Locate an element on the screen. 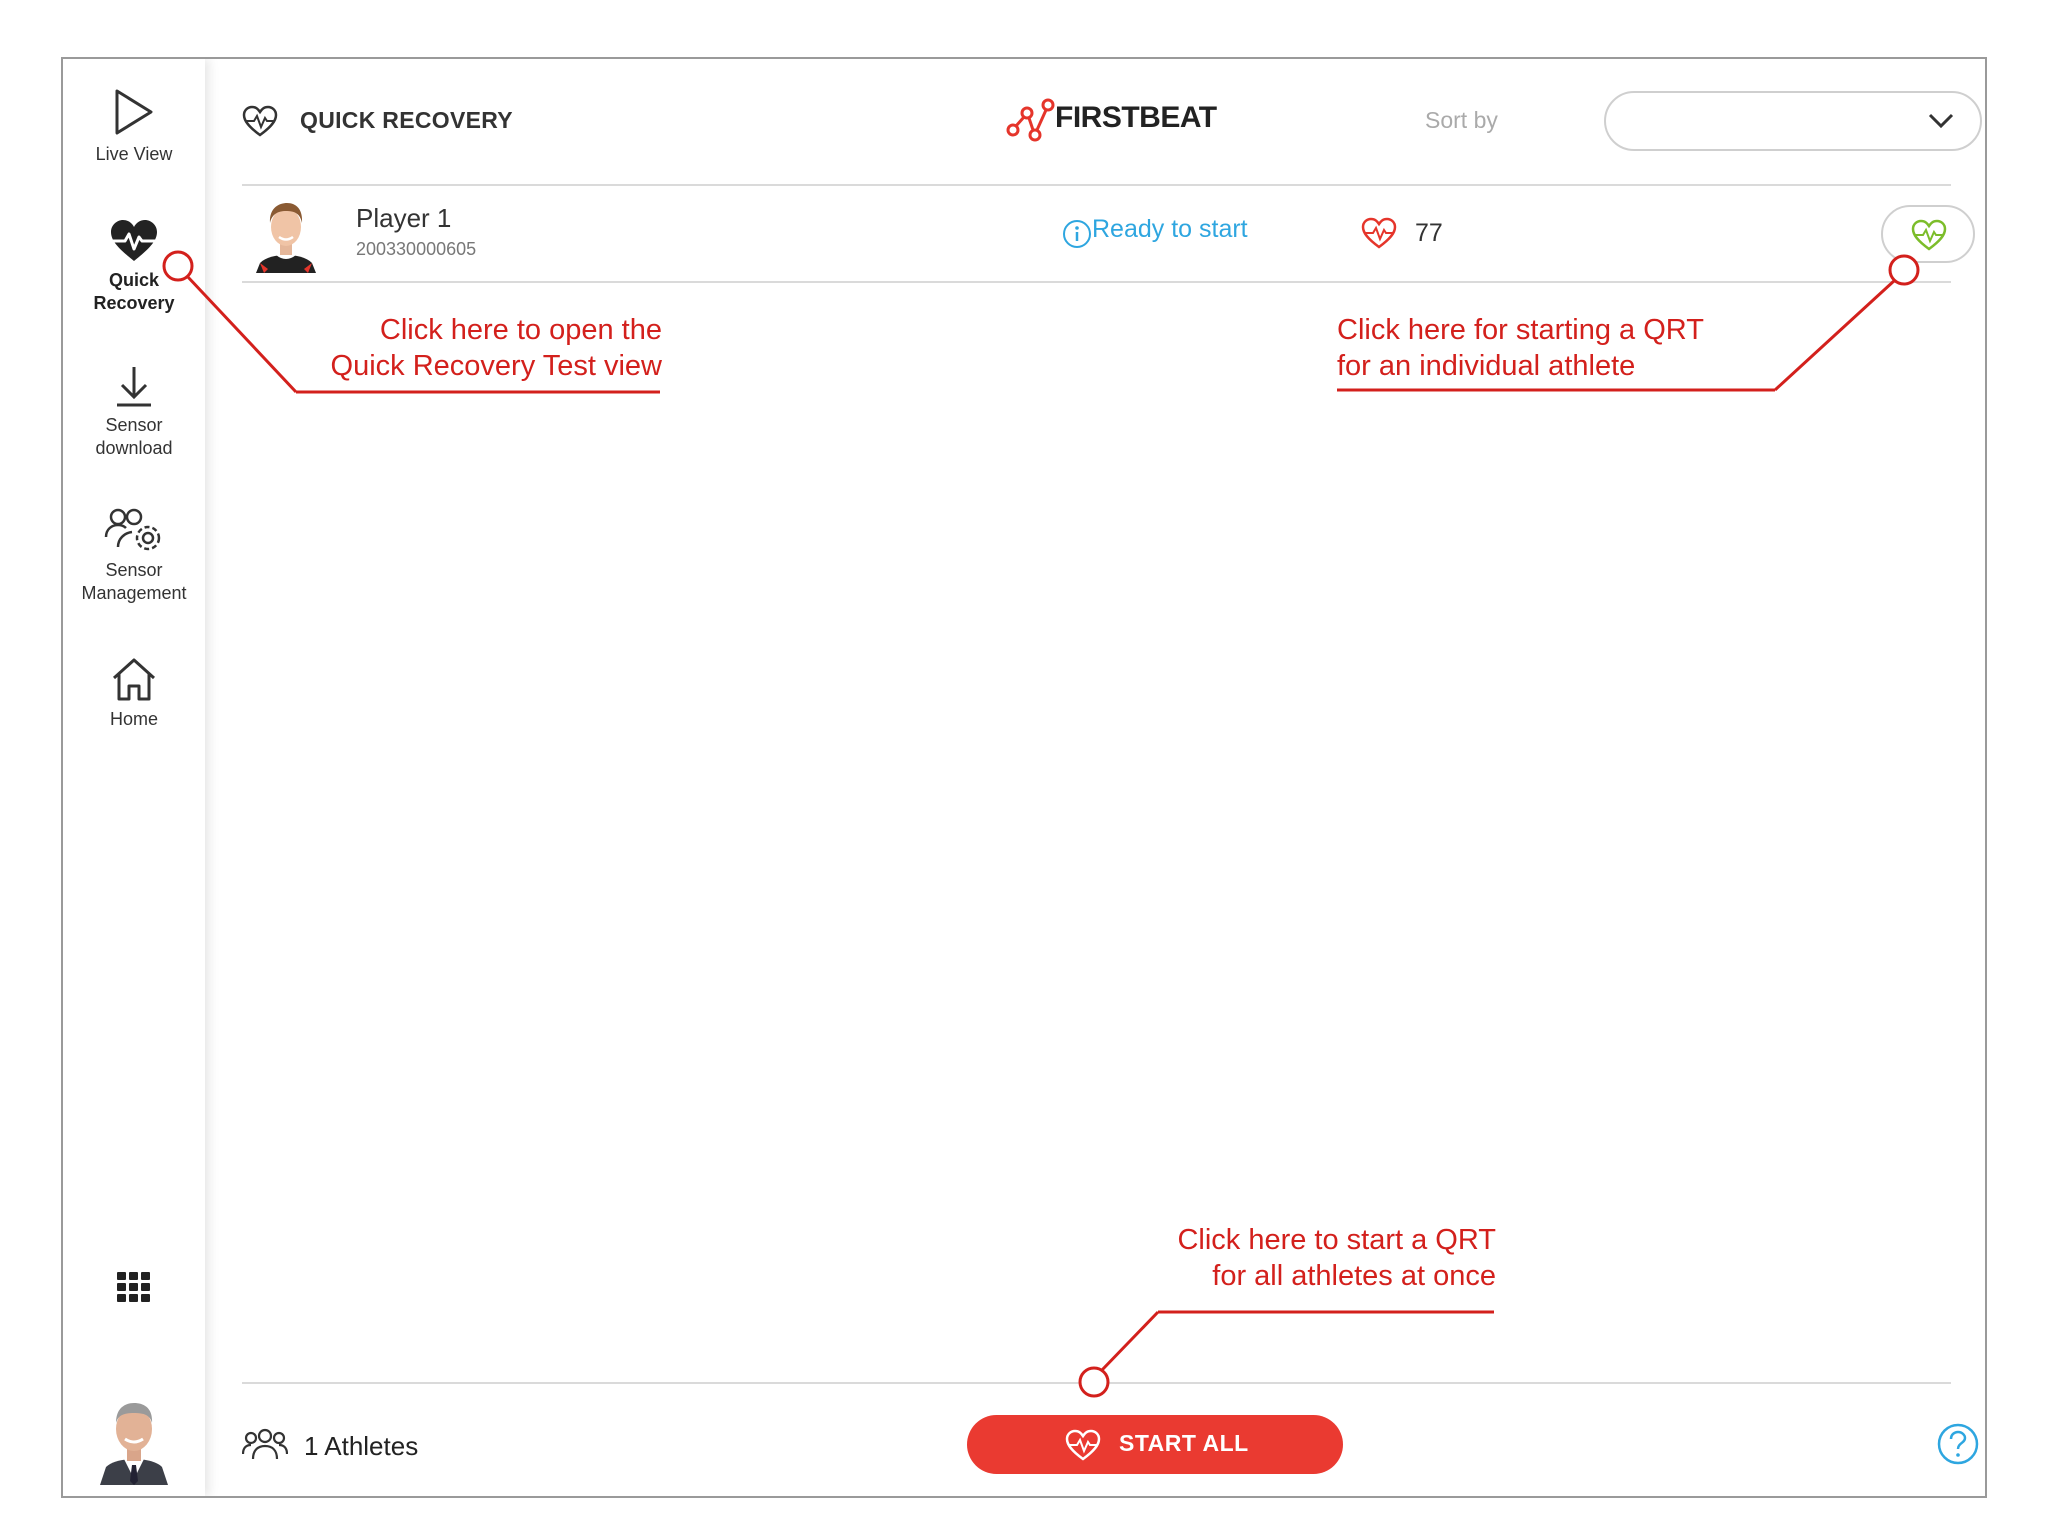 The image size is (2048, 1536). sidebar-item-live-view: Live View is located at coordinates (134, 126).